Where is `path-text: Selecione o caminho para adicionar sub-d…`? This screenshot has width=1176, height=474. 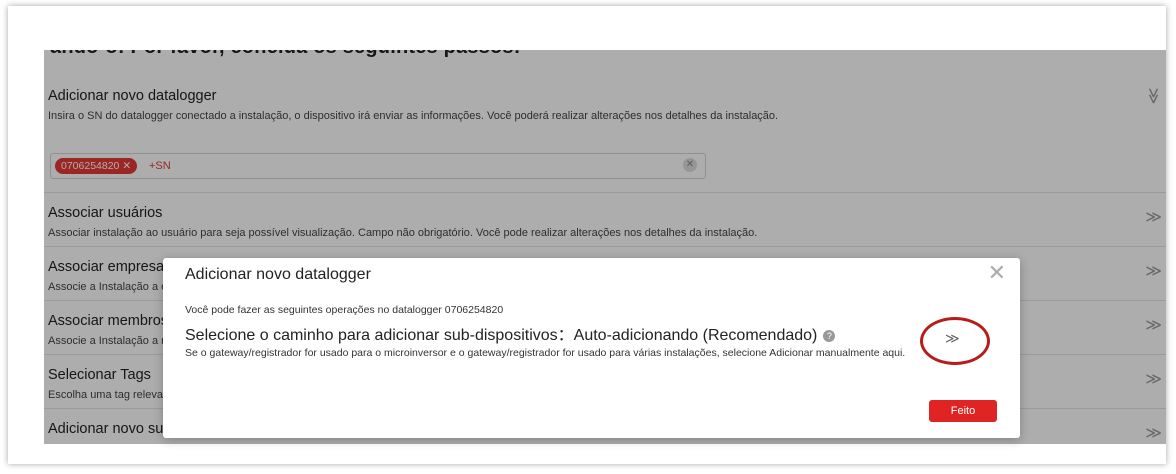 path-text: Selecione o caminho para adicionar sub-d… is located at coordinates (501, 335).